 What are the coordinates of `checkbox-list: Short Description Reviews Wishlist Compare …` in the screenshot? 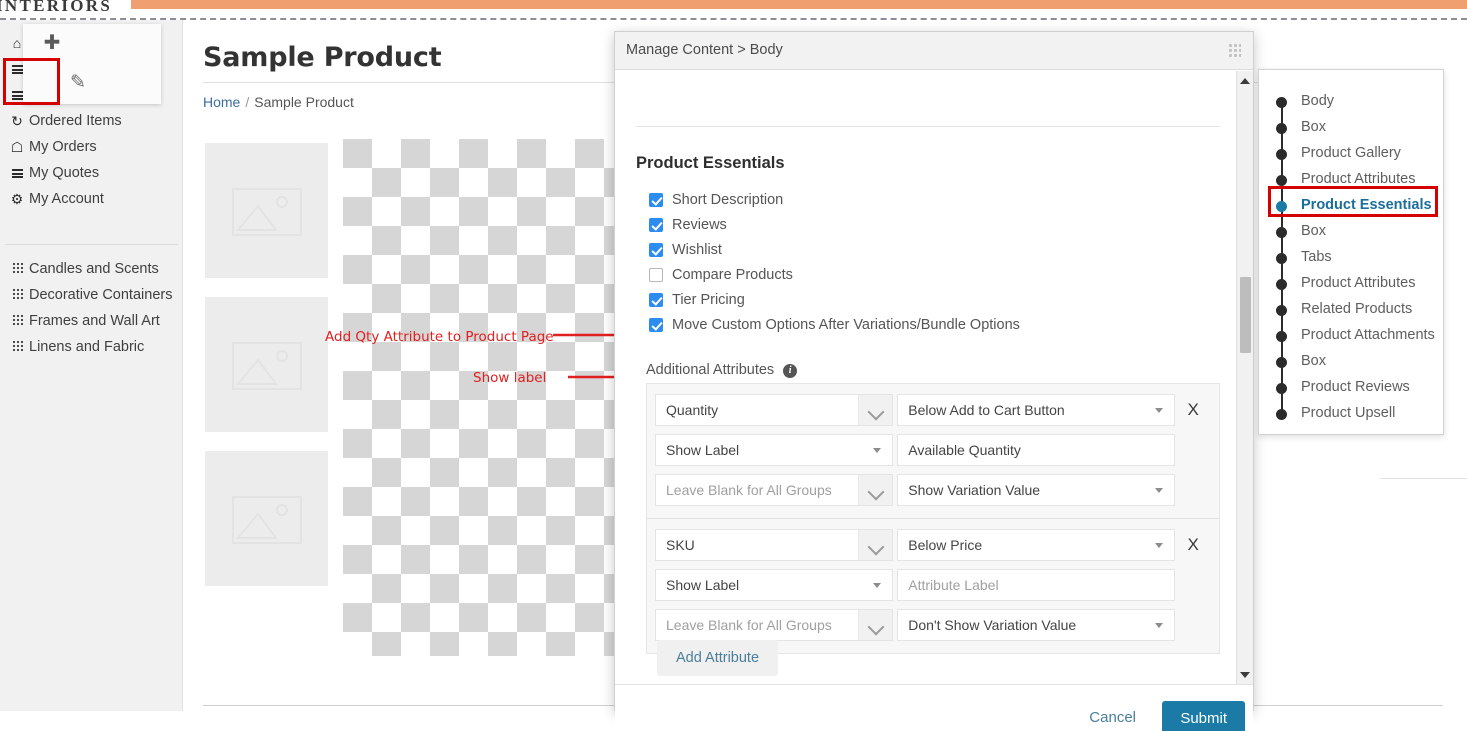 It's located at (834, 262).